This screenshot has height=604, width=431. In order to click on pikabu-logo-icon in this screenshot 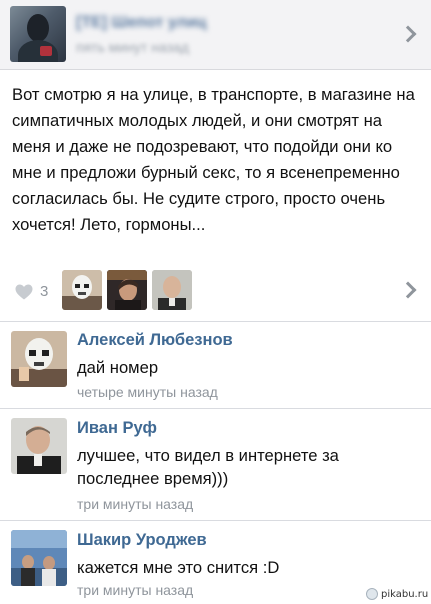, I will do `click(372, 594)`.